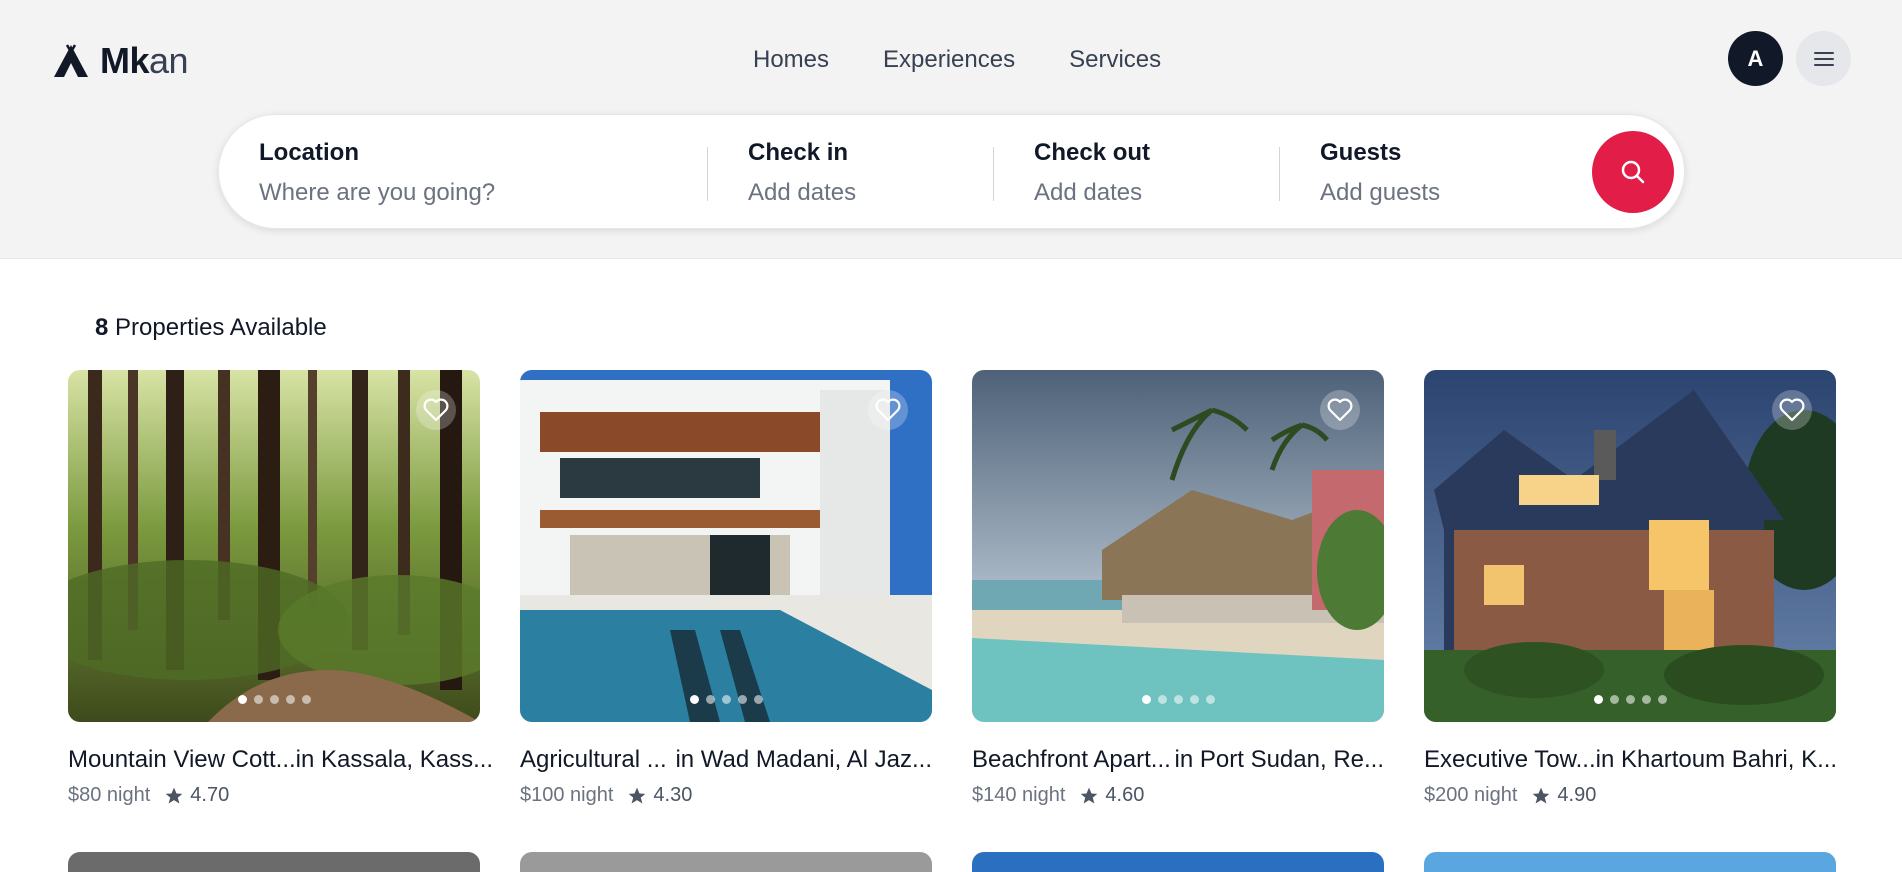 The width and height of the screenshot is (1902, 872). I want to click on guests-label: Guests, so click(1361, 152).